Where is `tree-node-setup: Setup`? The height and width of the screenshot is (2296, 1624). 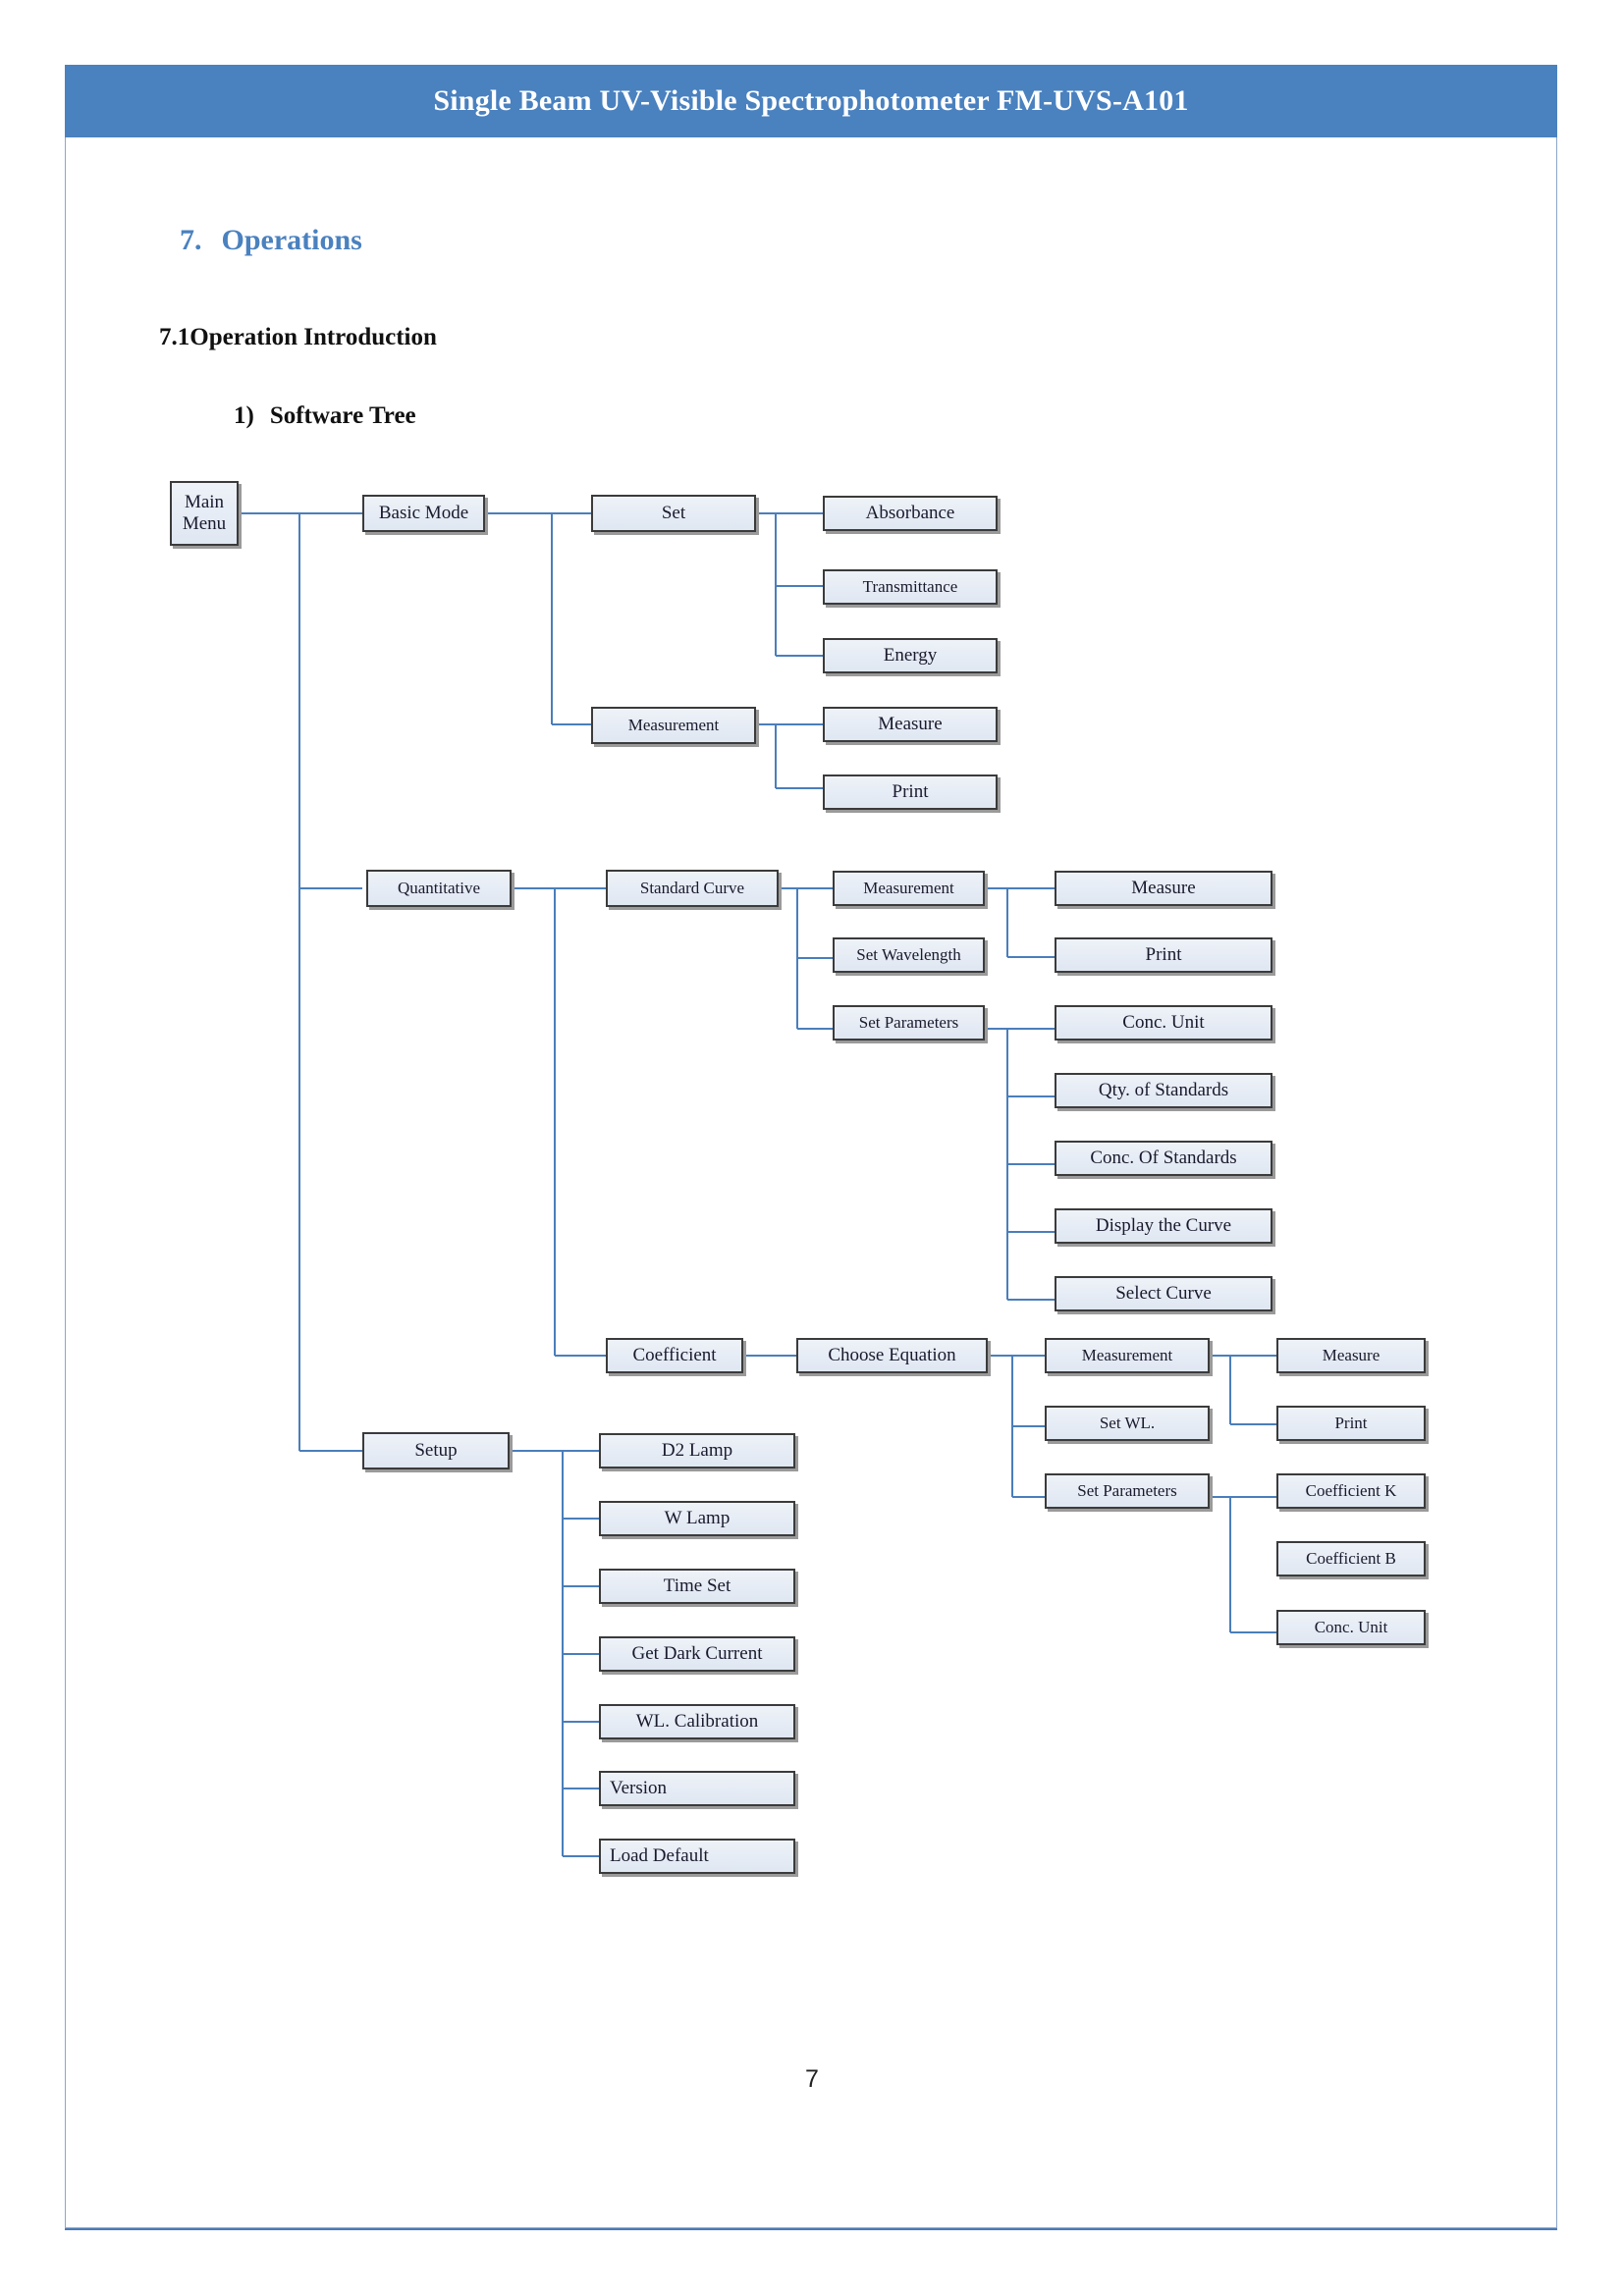
tree-node-setup: Setup is located at coordinates (436, 1450).